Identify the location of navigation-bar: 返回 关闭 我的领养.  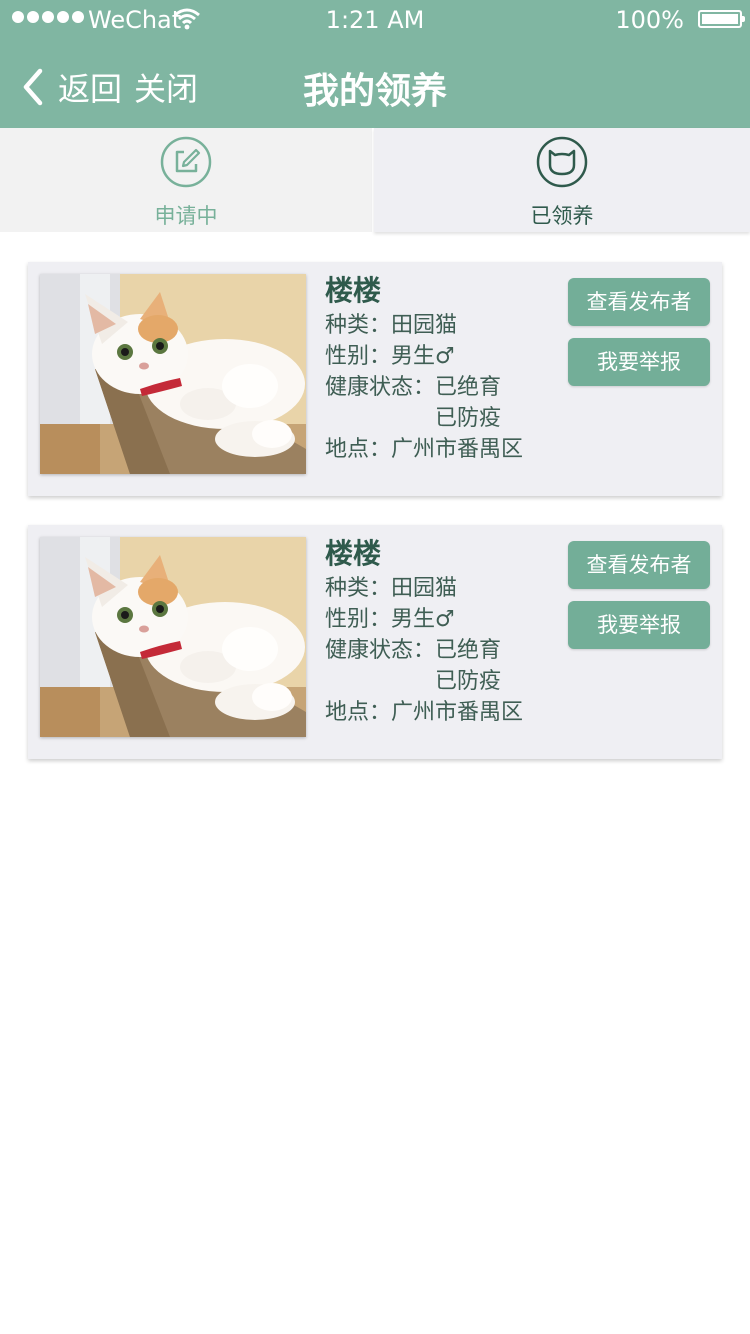
(375, 84).